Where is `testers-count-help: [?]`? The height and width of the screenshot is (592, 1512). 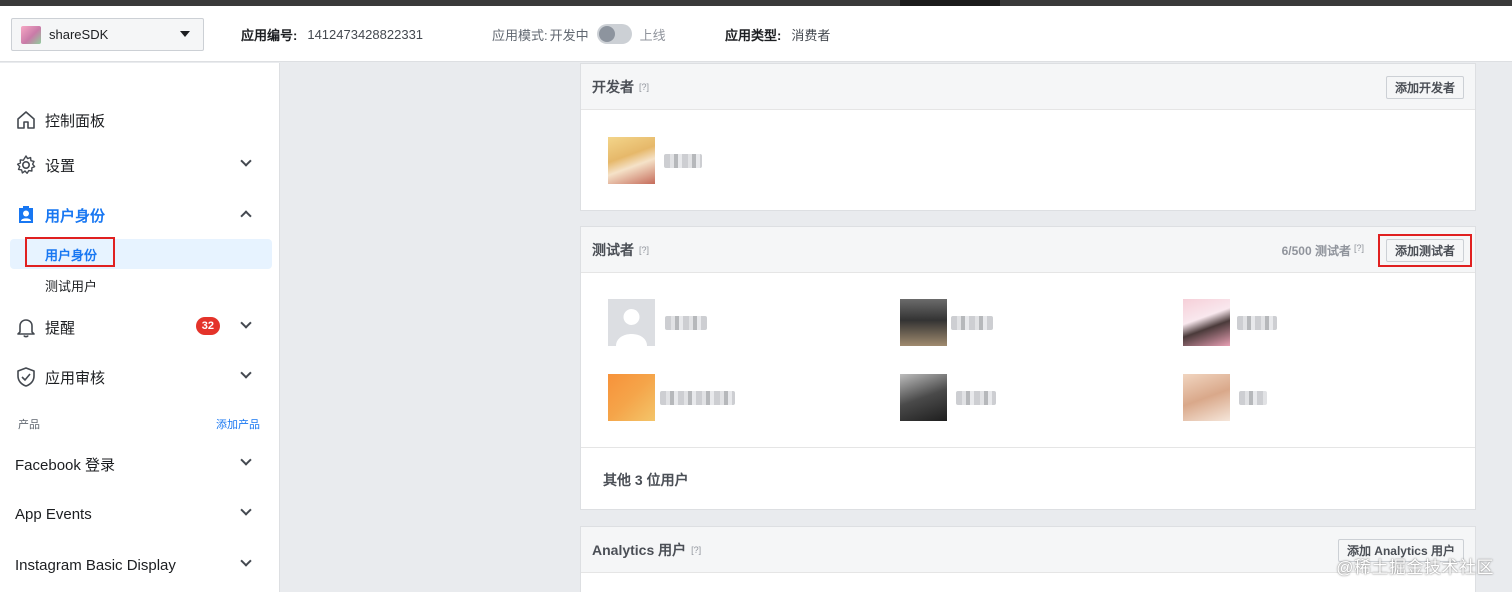 testers-count-help: [?] is located at coordinates (1359, 248).